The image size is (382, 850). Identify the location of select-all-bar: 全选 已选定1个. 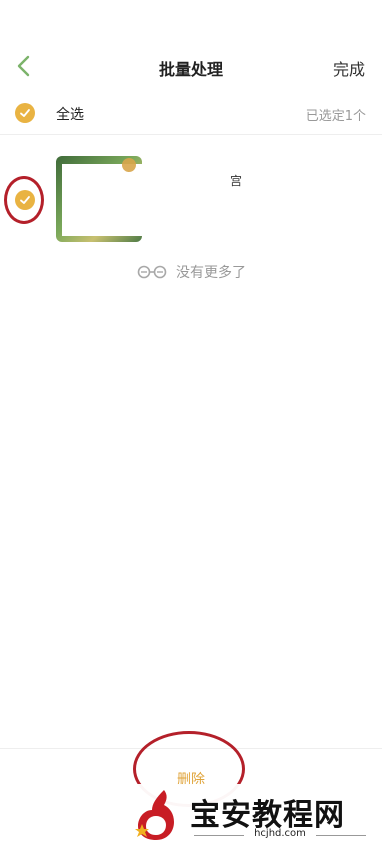
(191, 114).